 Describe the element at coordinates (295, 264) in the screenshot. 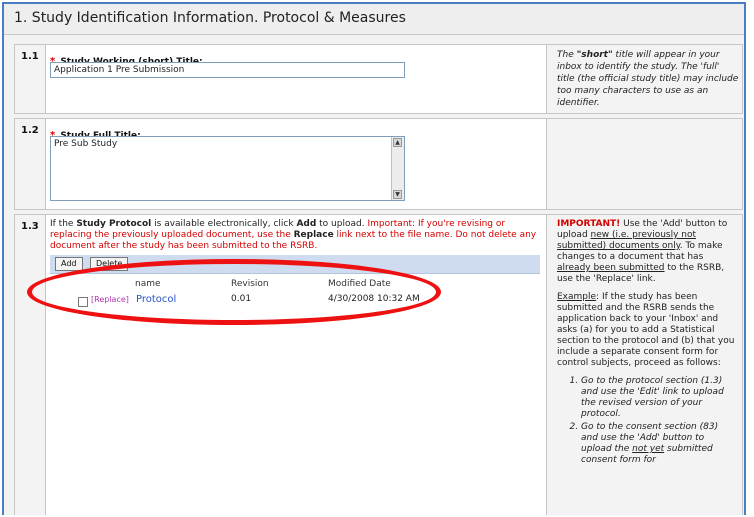

I see `document-toolbar: Add Delete` at that location.